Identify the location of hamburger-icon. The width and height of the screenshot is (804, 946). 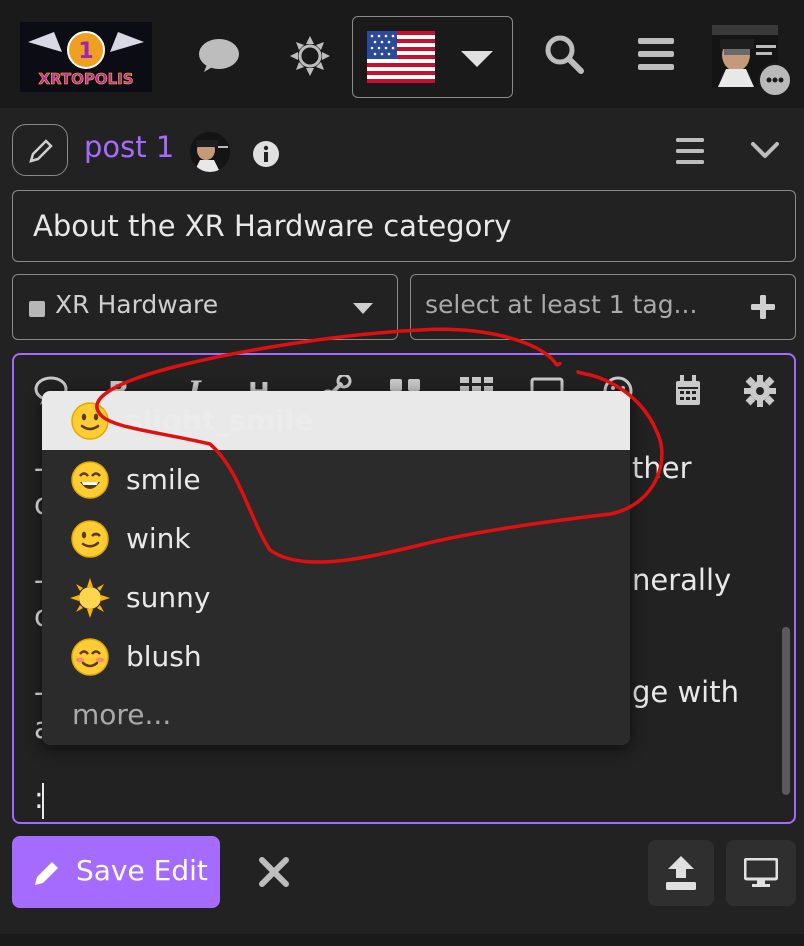
(656, 56).